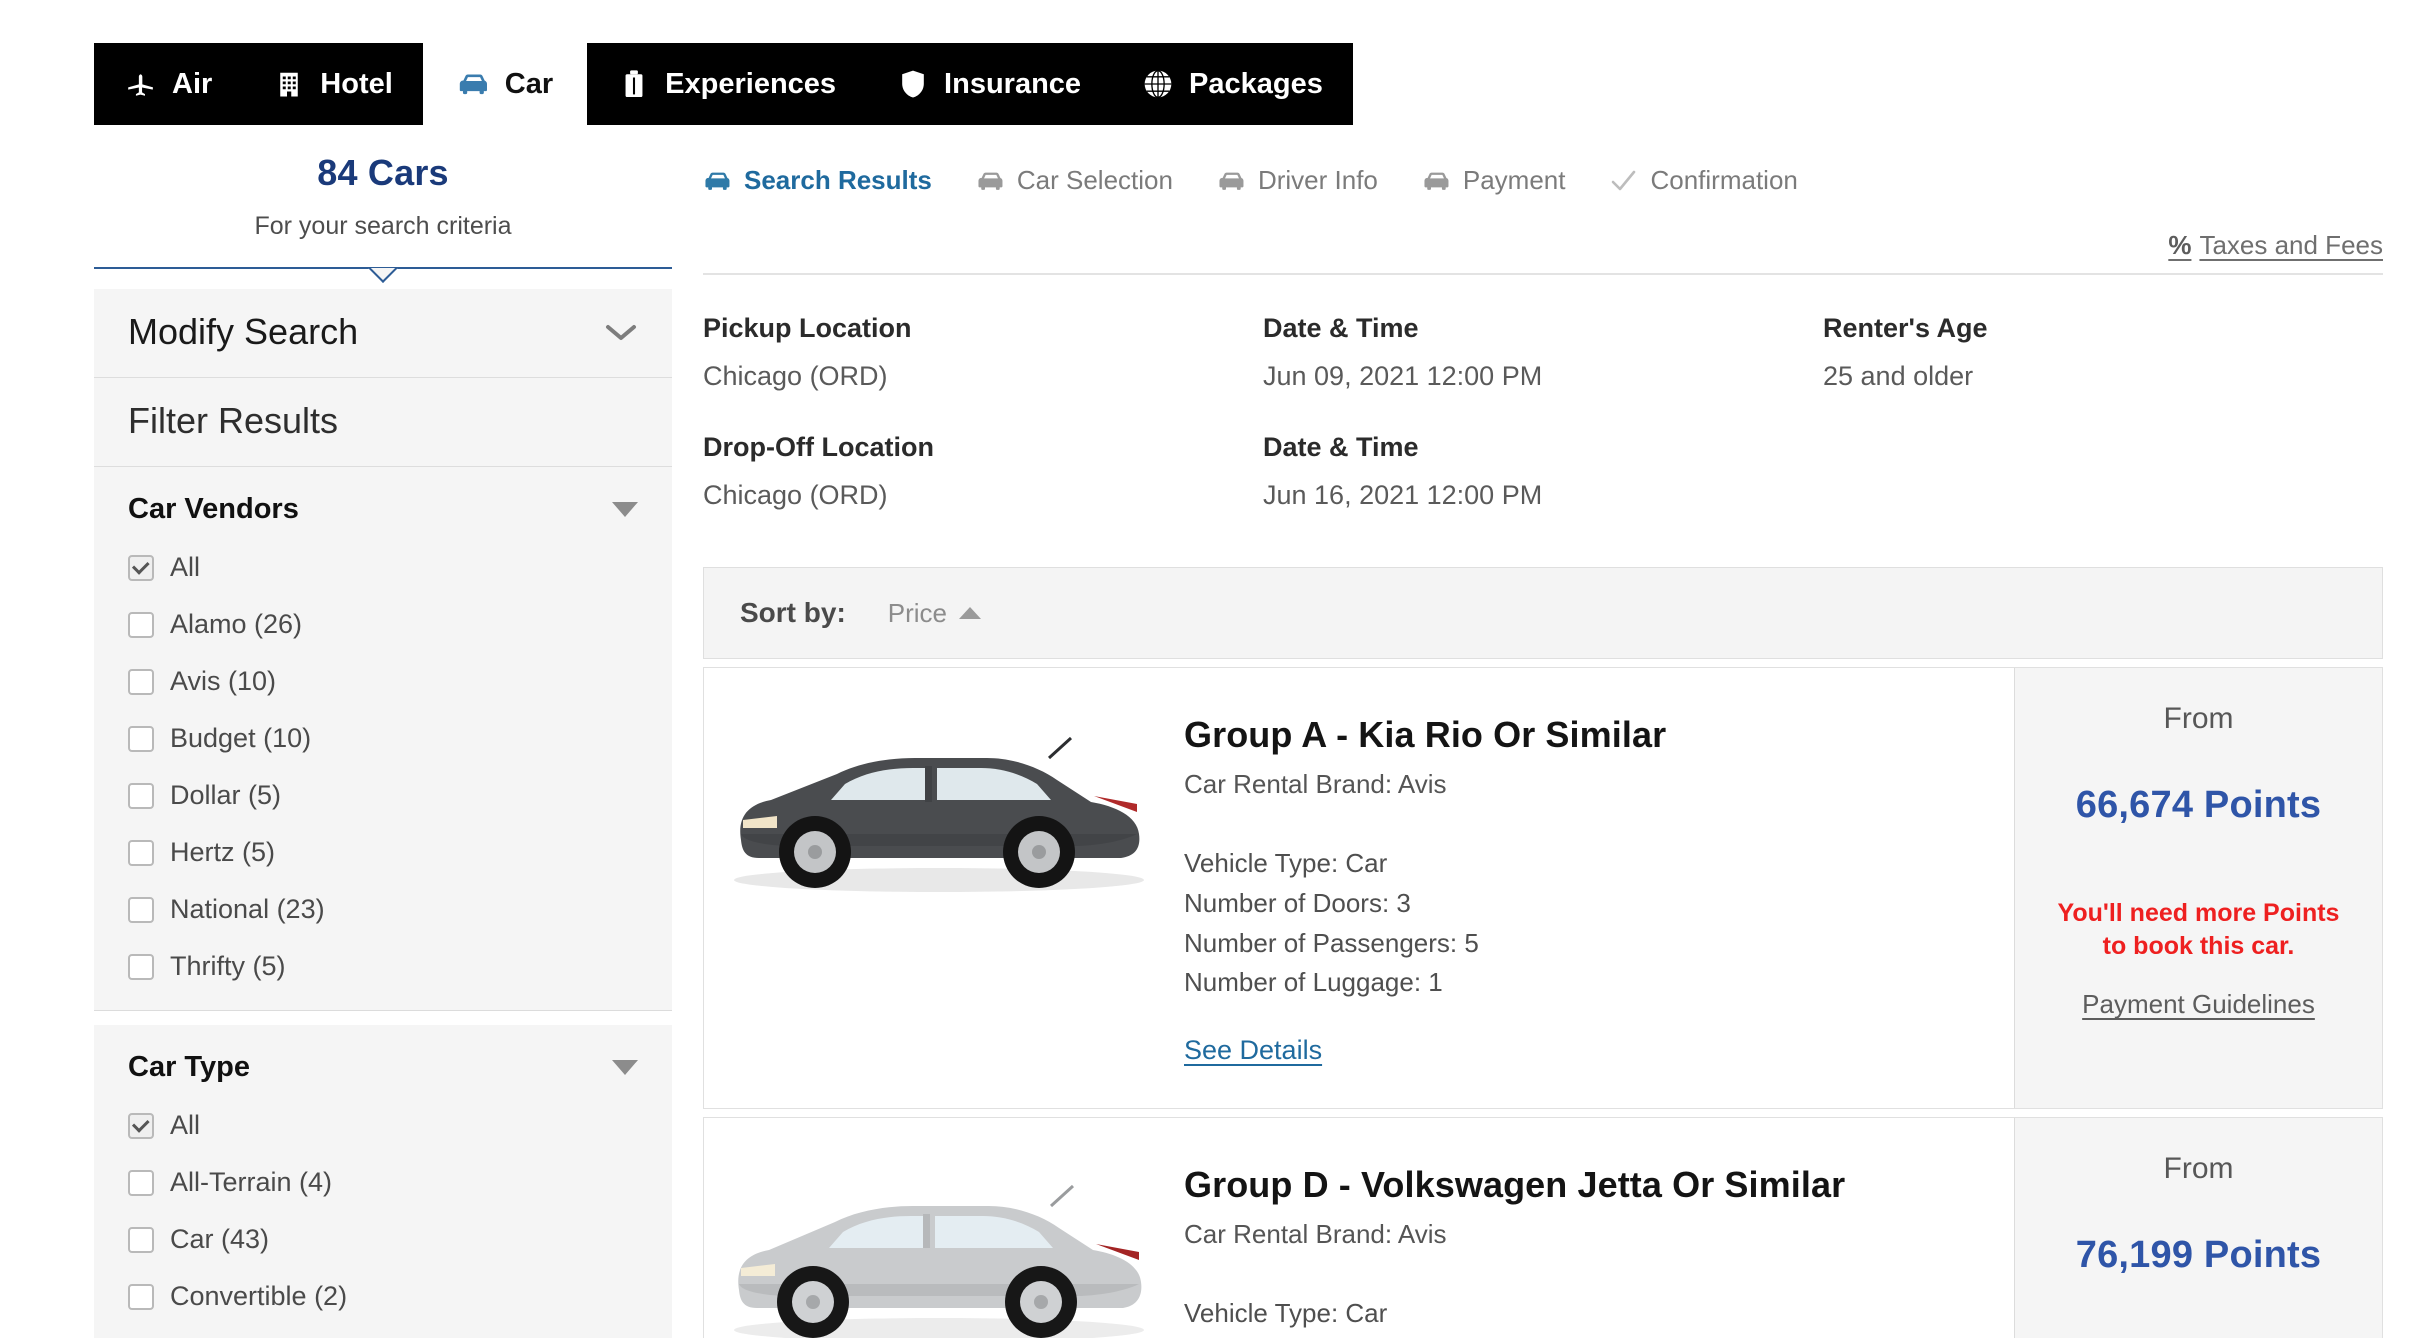 This screenshot has height=1338, width=2426. Describe the element at coordinates (383, 909) in the screenshot. I see `filter-option-national: National (23)` at that location.